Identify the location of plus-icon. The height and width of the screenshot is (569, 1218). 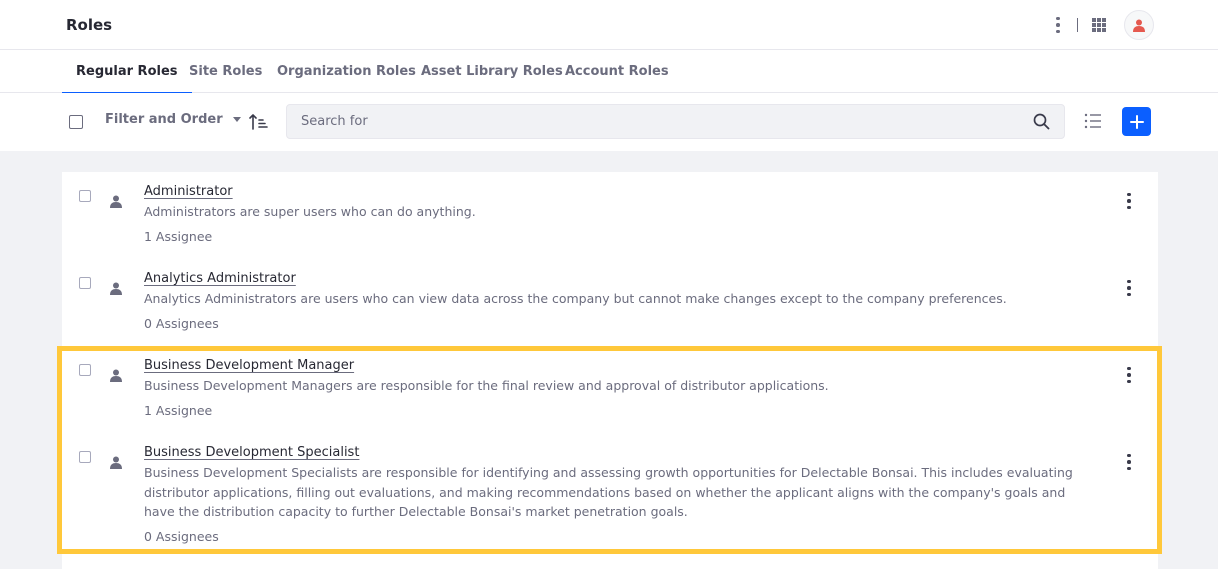
(1136, 121).